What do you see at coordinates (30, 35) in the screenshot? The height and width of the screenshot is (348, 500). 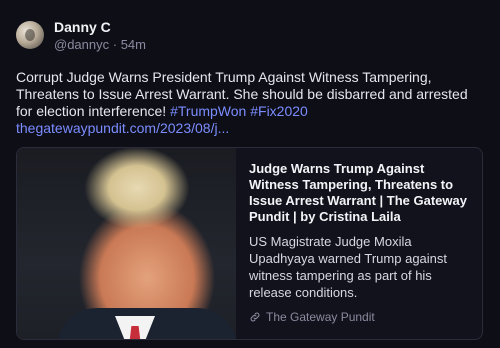 I see `avatar` at bounding box center [30, 35].